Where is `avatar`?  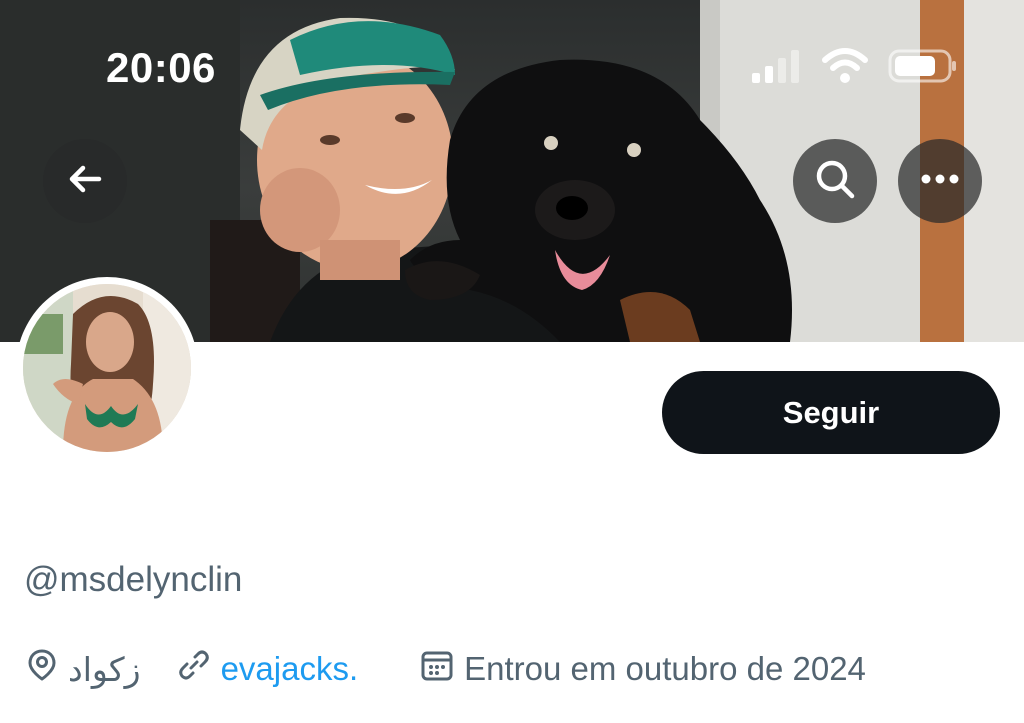 avatar is located at coordinates (107, 368).